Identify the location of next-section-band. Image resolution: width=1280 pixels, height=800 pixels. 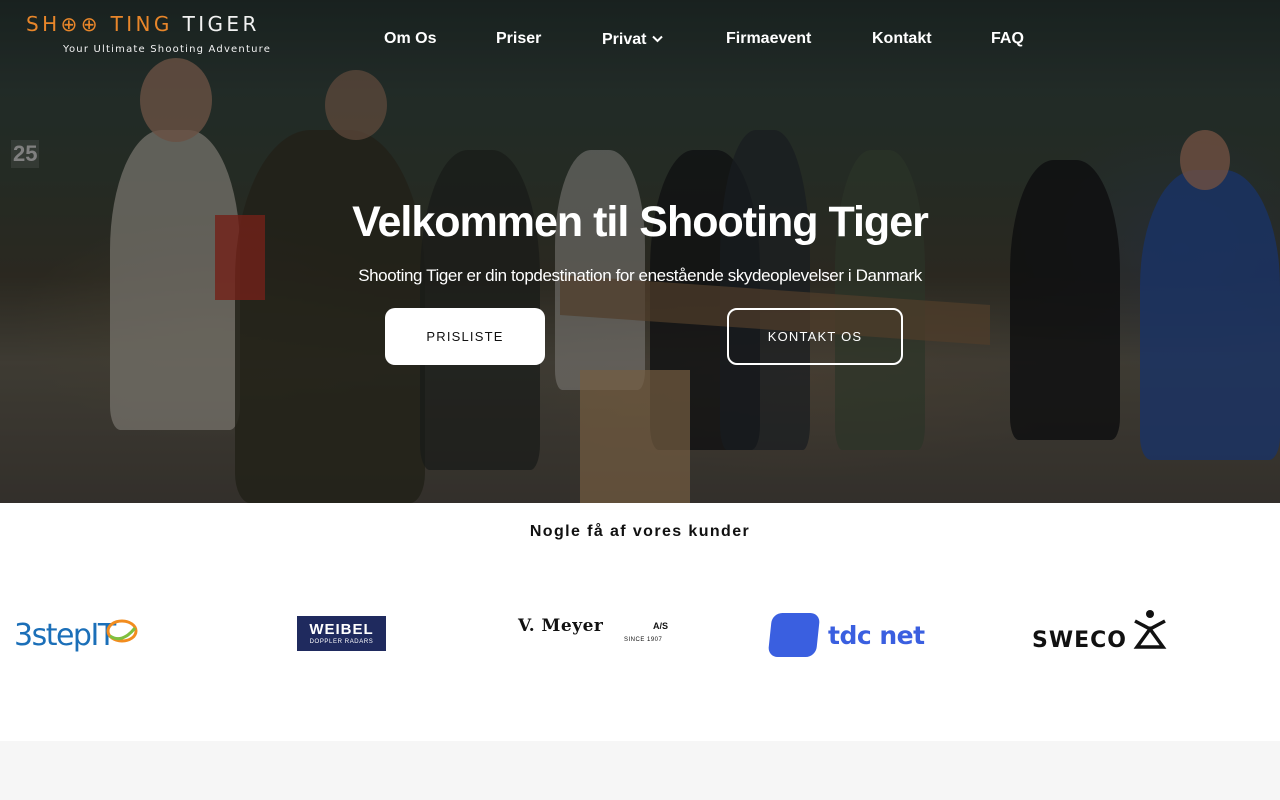
(640, 770).